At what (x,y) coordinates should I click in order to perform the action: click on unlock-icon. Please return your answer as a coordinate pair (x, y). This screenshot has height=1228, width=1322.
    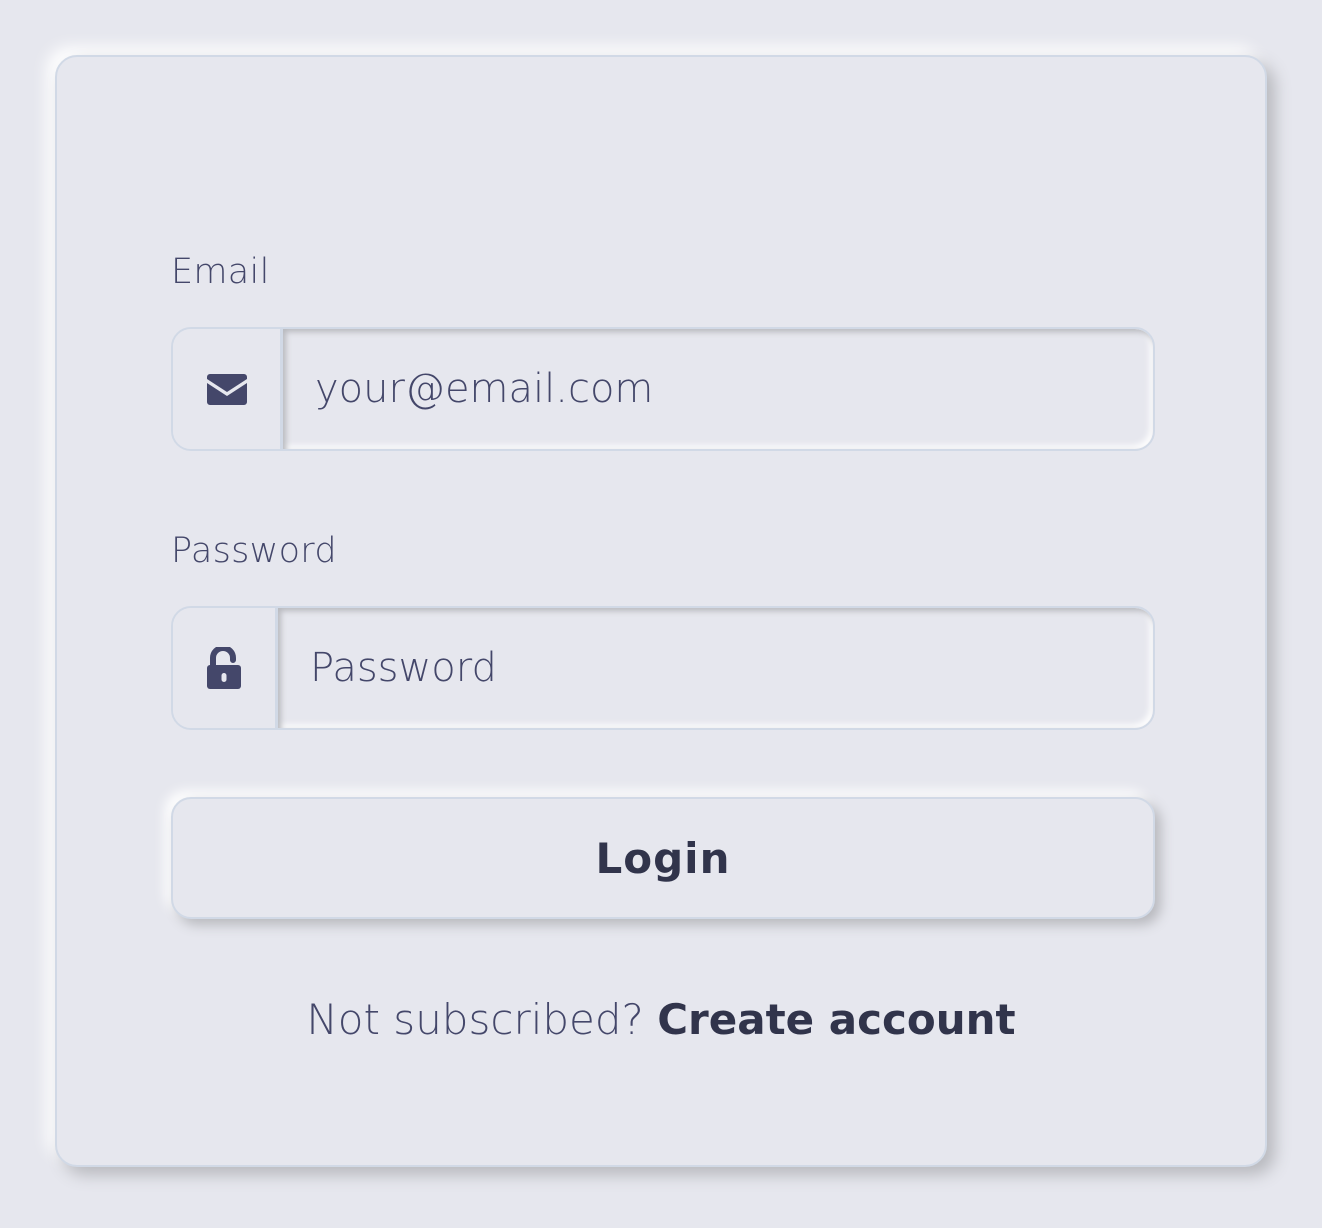
    Looking at the image, I should click on (224, 668).